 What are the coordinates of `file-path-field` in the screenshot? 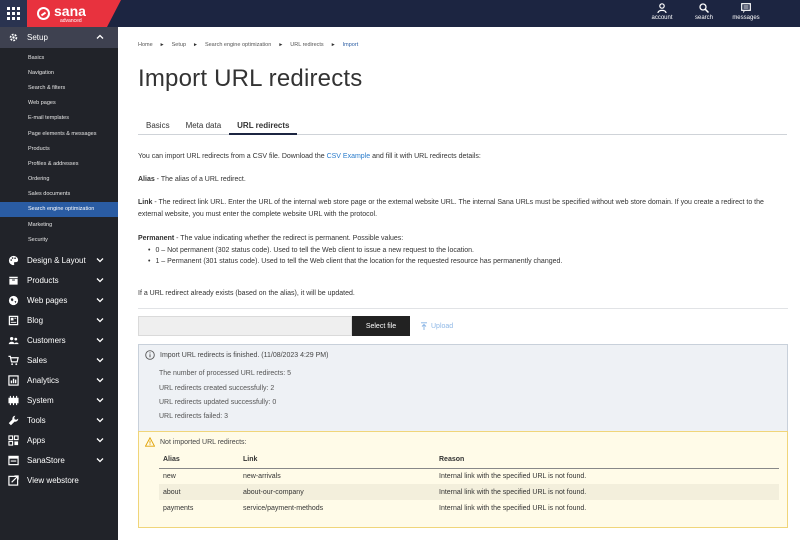 It's located at (245, 326).